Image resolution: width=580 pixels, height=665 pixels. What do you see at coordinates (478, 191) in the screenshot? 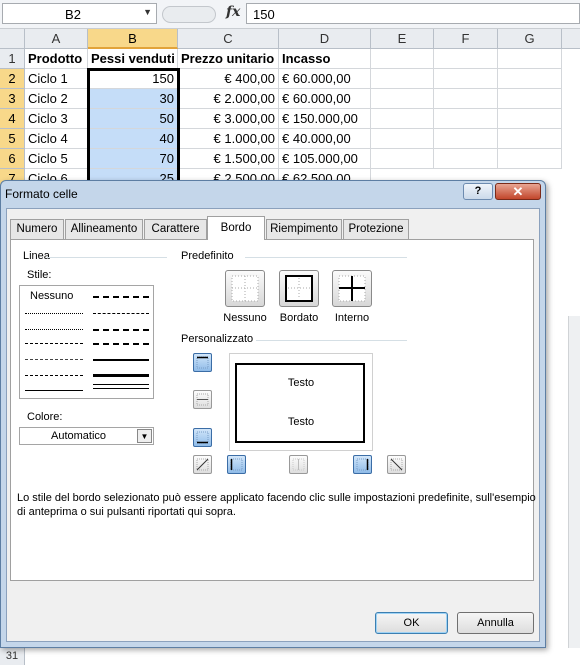
I see `help-button: ?` at bounding box center [478, 191].